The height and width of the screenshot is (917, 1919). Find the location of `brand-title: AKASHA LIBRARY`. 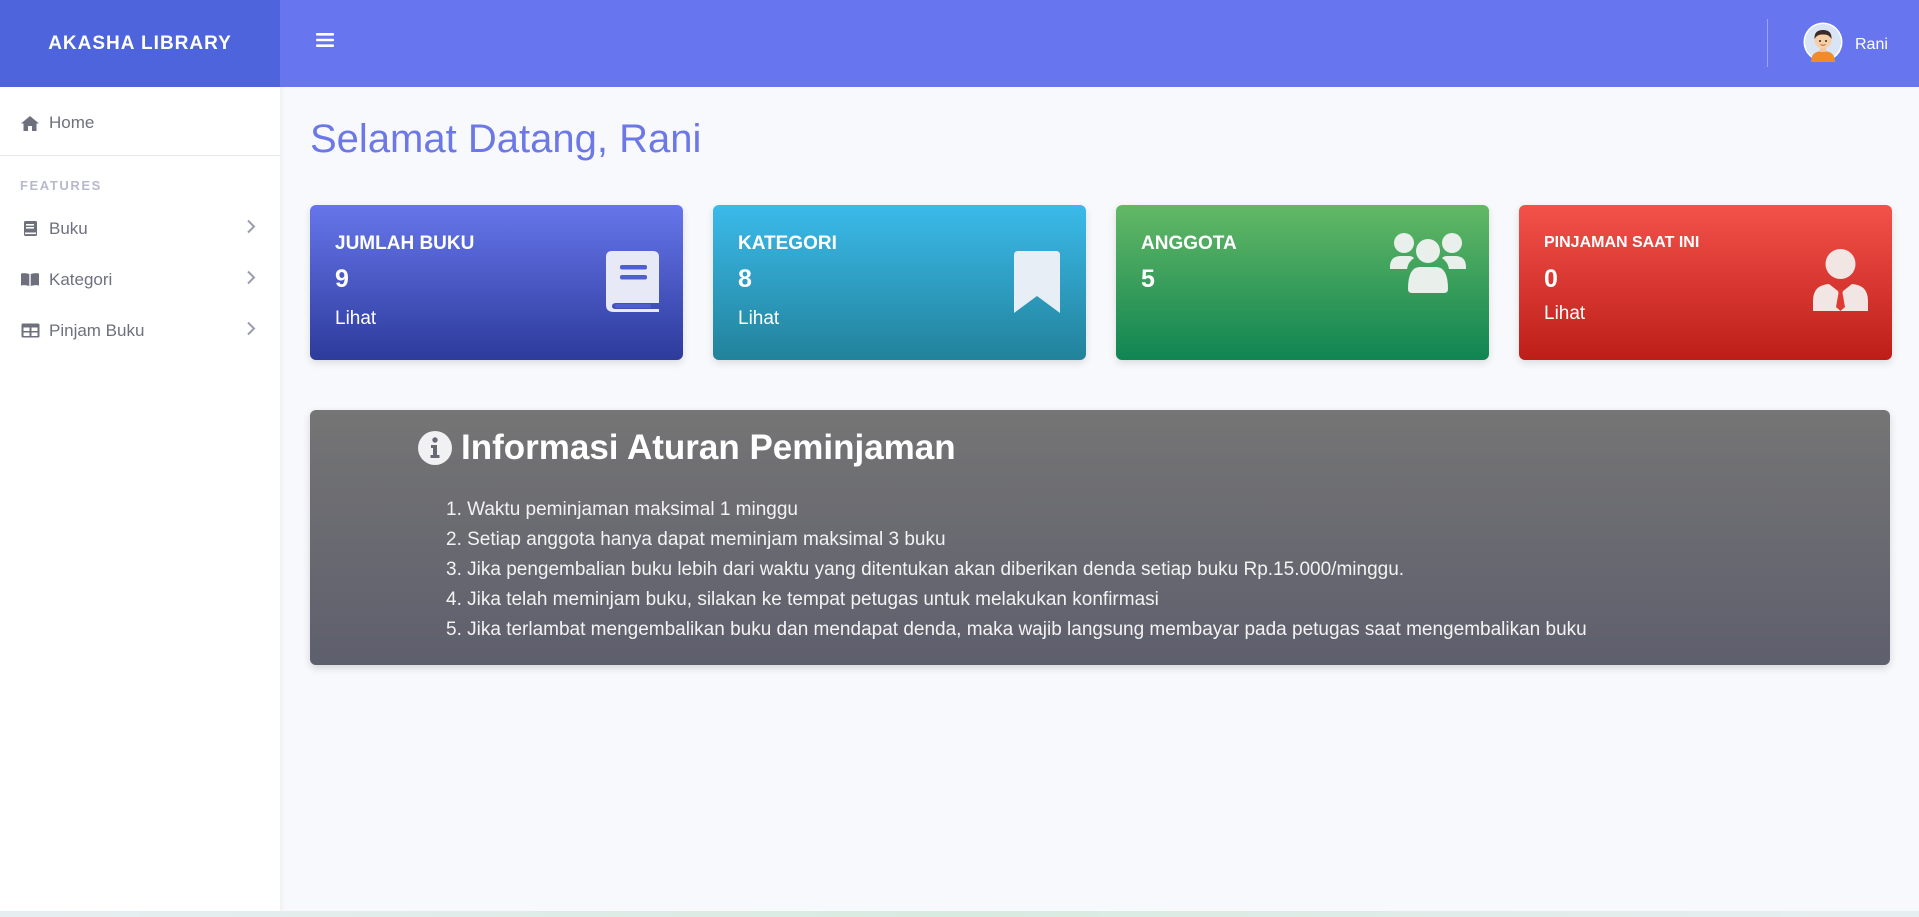

brand-title: AKASHA LIBRARY is located at coordinates (140, 43).